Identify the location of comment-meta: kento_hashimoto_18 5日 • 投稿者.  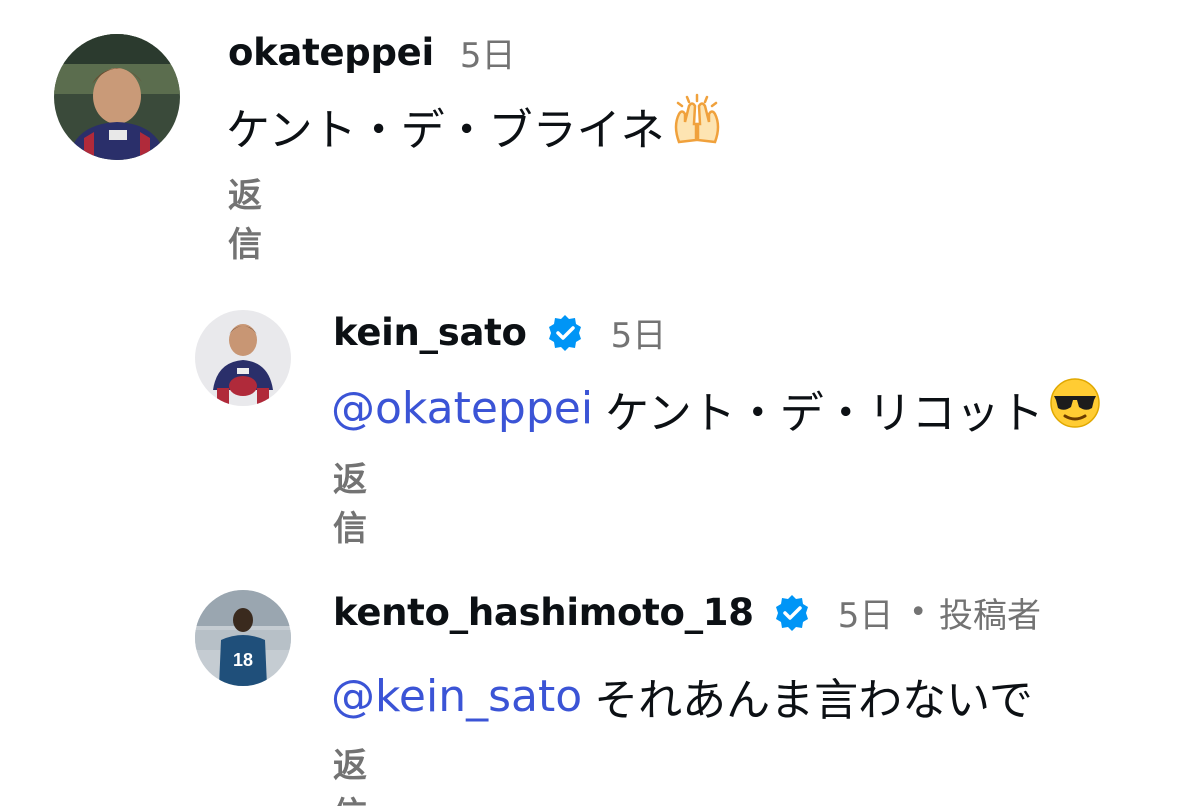
(687, 612).